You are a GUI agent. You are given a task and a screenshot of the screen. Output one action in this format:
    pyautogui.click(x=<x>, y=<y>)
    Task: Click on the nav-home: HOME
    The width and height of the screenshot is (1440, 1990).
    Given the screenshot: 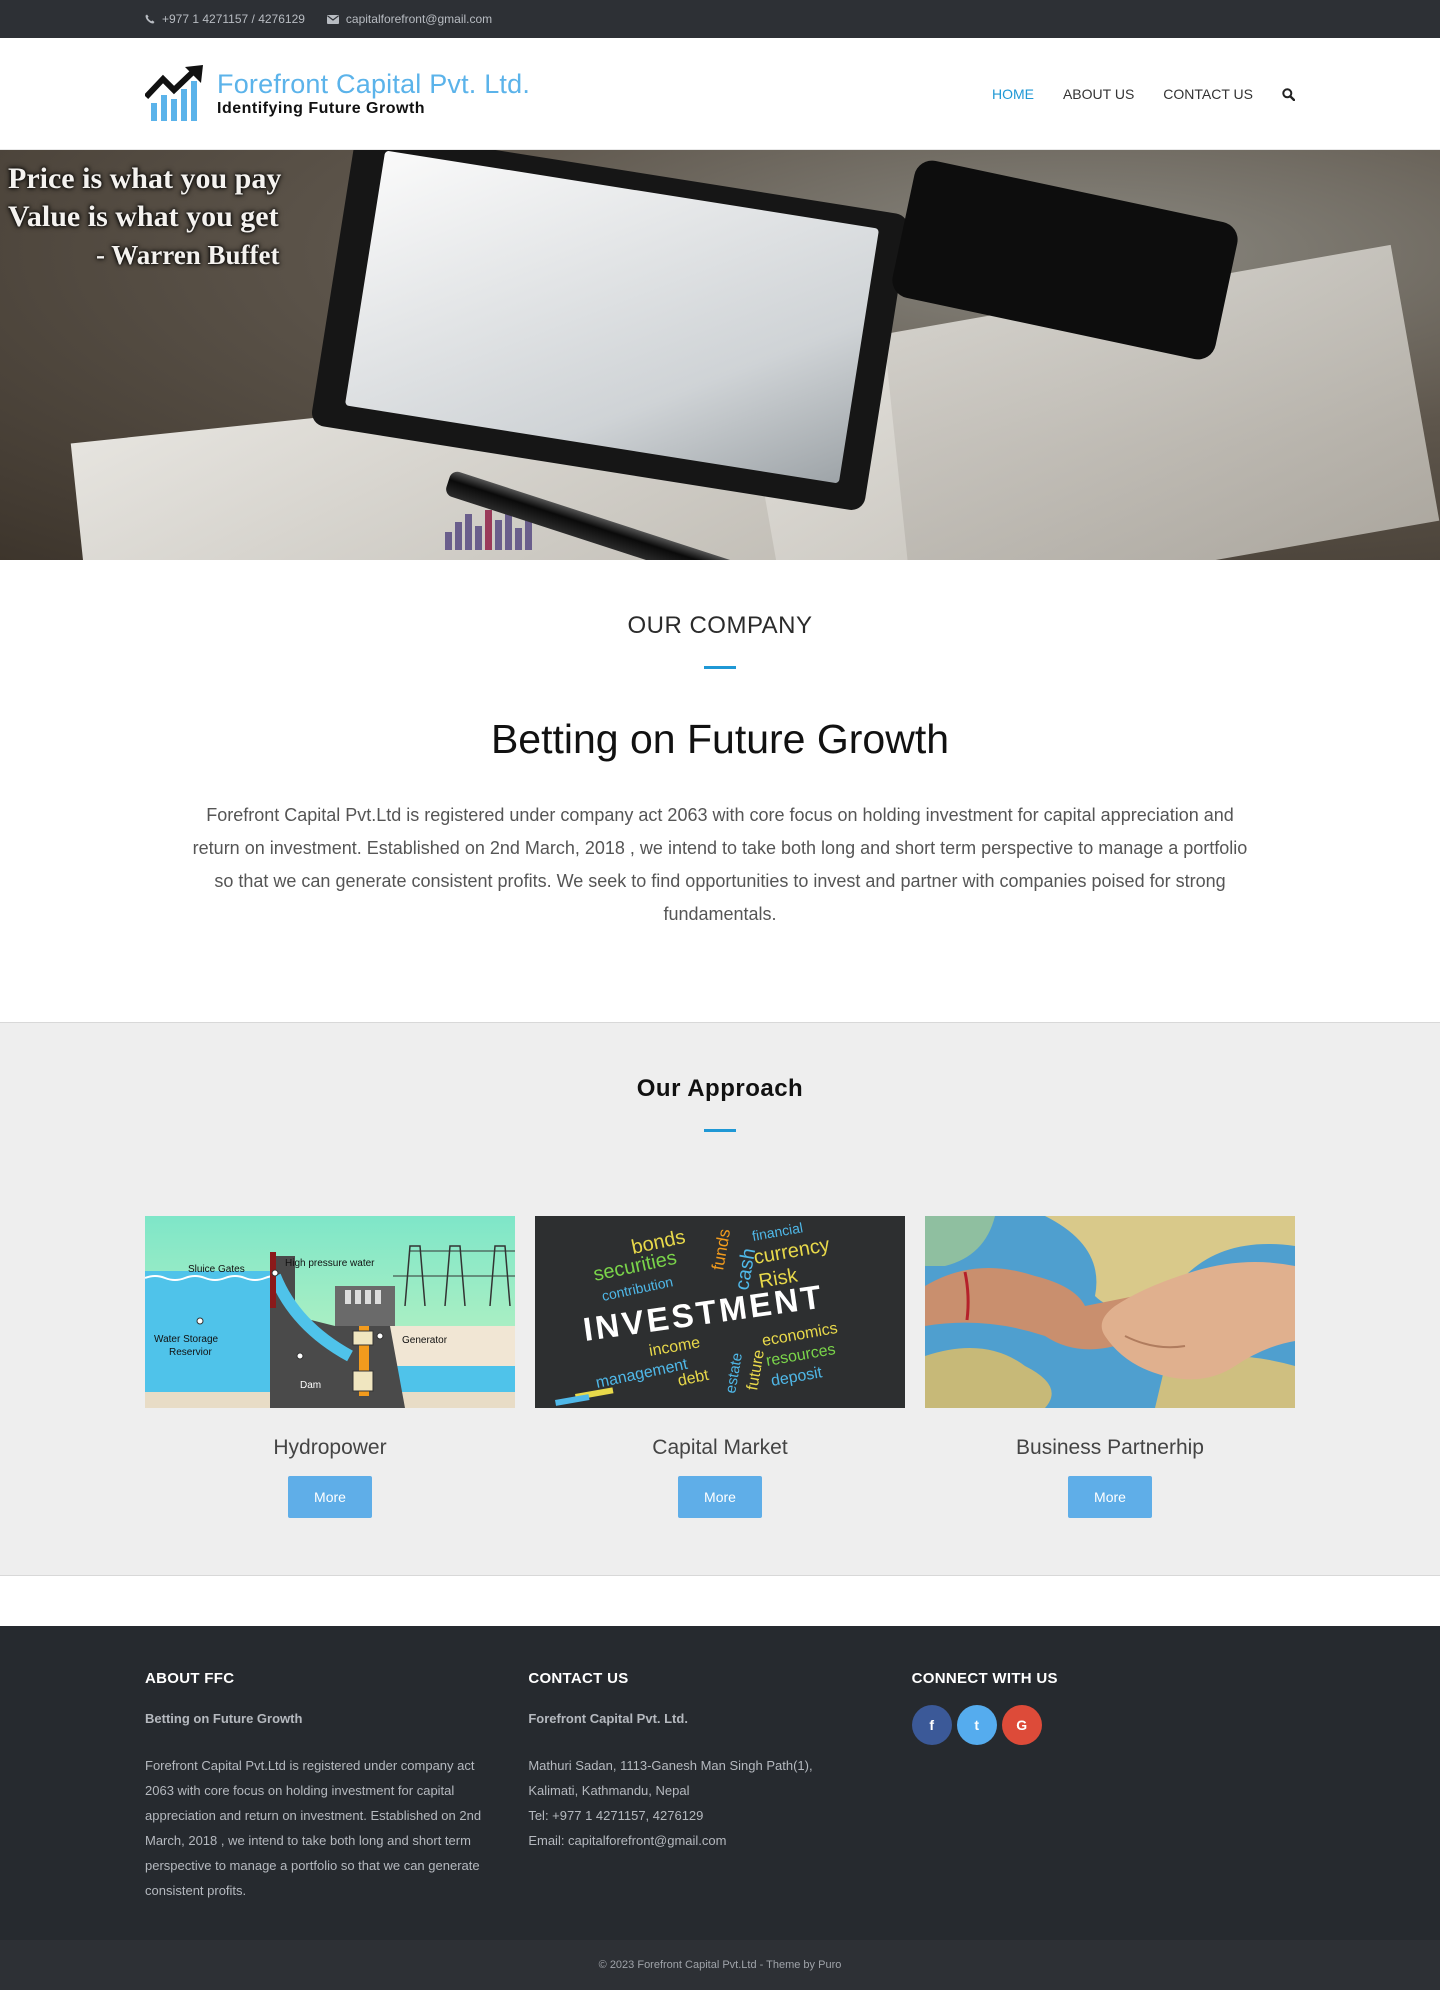 What is the action you would take?
    pyautogui.click(x=1013, y=94)
    